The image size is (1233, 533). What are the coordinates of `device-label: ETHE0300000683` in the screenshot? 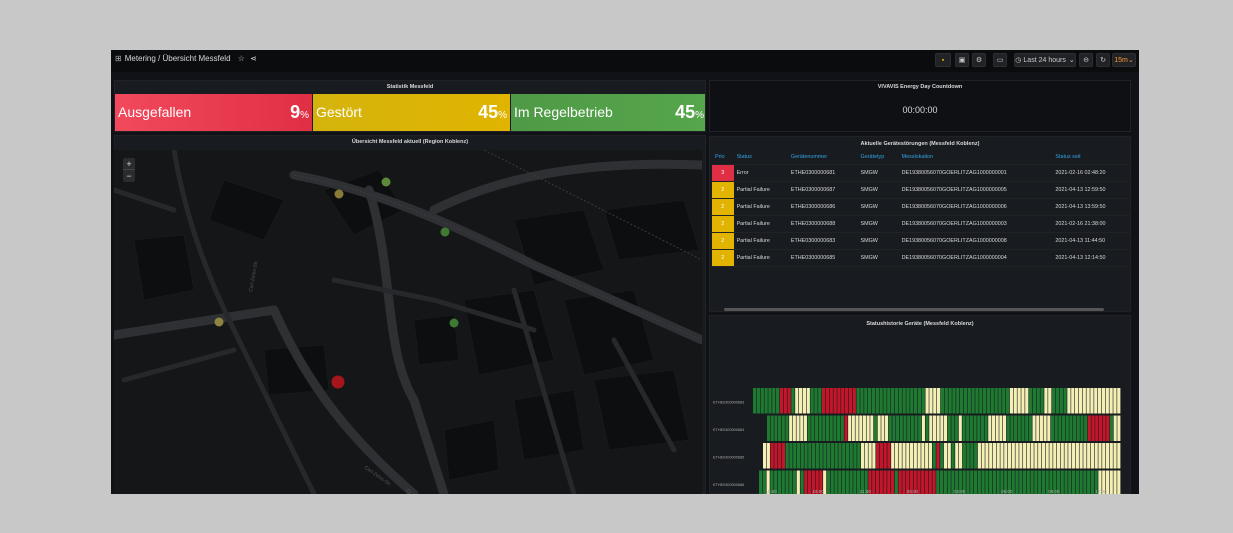 It's located at (728, 402).